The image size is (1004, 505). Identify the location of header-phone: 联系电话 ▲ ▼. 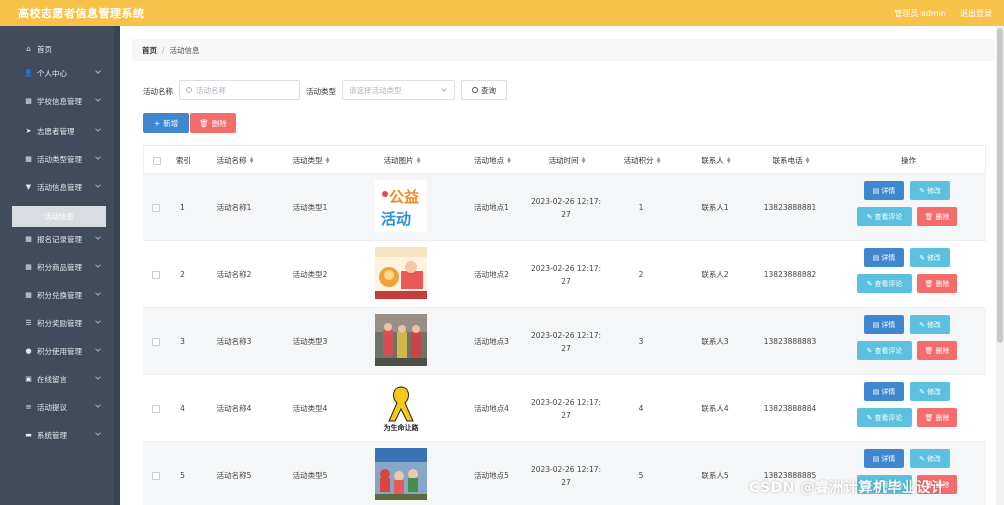
(791, 160).